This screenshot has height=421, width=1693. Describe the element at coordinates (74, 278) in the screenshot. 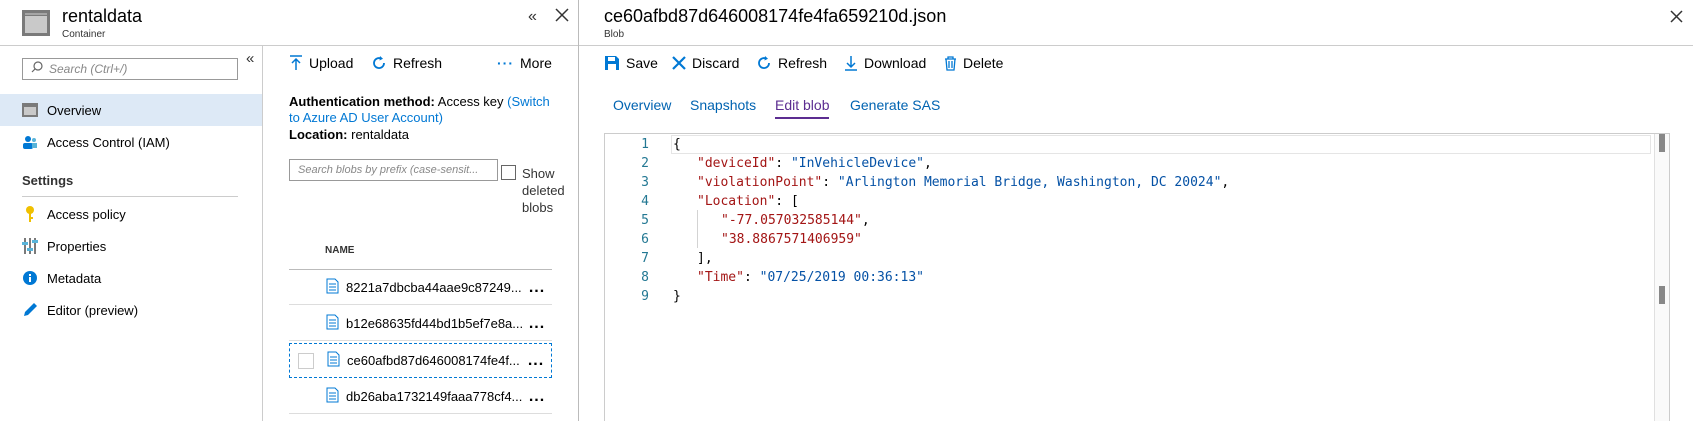

I see `sidebar-item-label: Metadata` at that location.